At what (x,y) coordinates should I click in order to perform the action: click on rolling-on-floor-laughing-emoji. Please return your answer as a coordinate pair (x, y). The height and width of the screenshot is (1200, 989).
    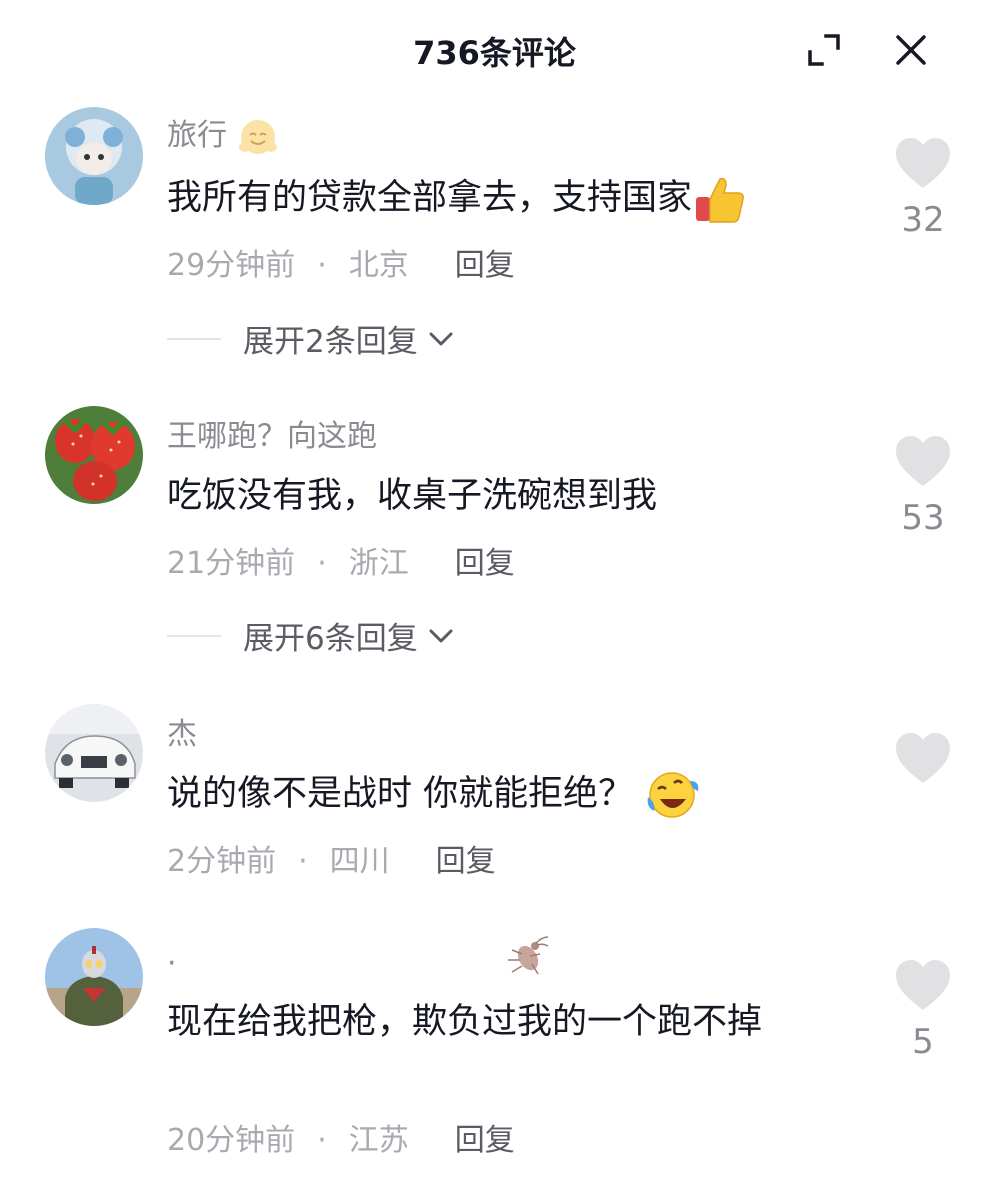
    Looking at the image, I should click on (673, 795).